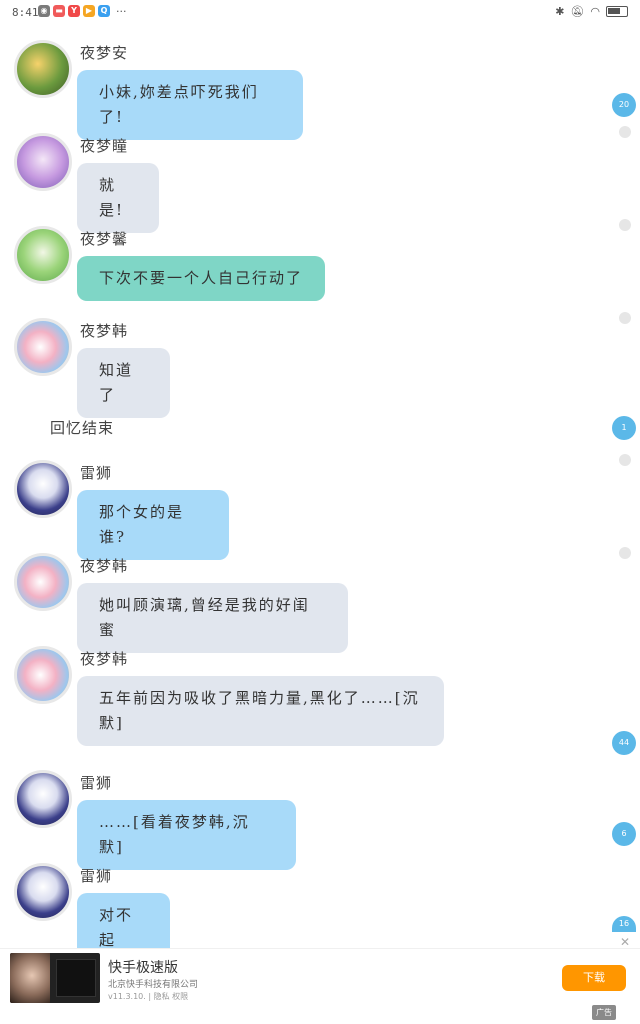  I want to click on notification-icons: ◉ ▬ Y ▶ Q ···, so click(82, 11).